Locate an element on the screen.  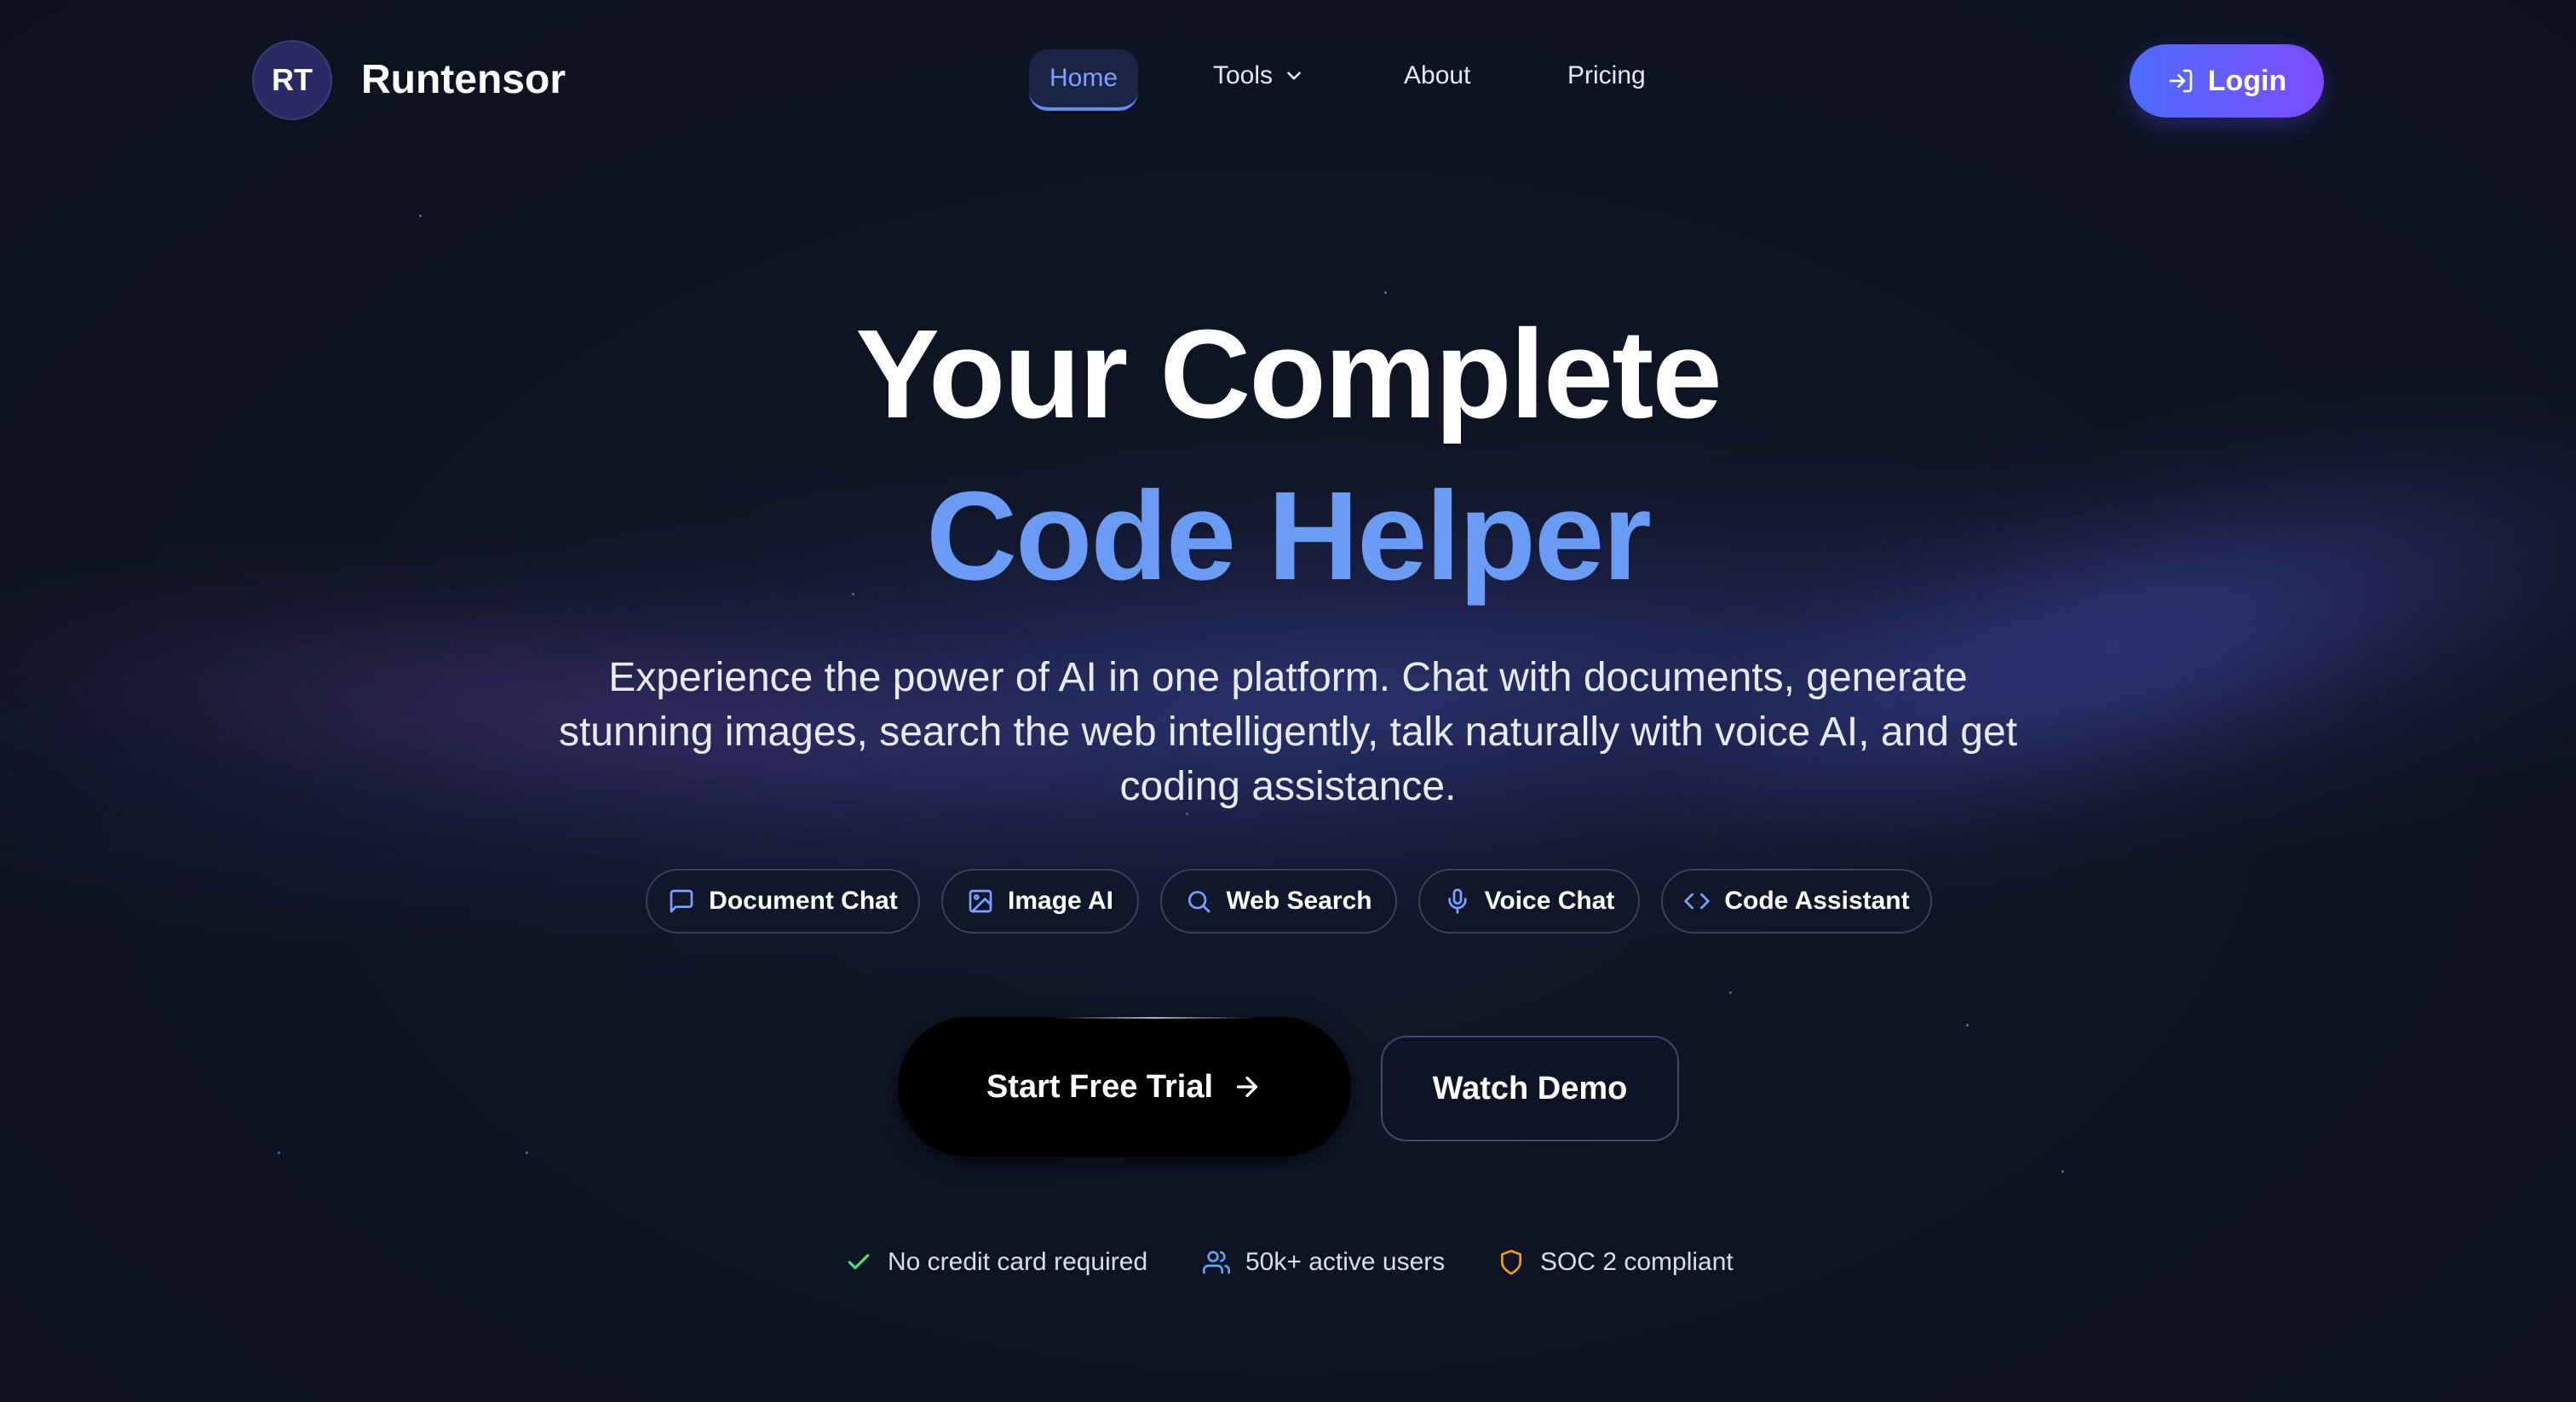
start-free-trial-label: Start Free Trial is located at coordinates (1100, 1086).